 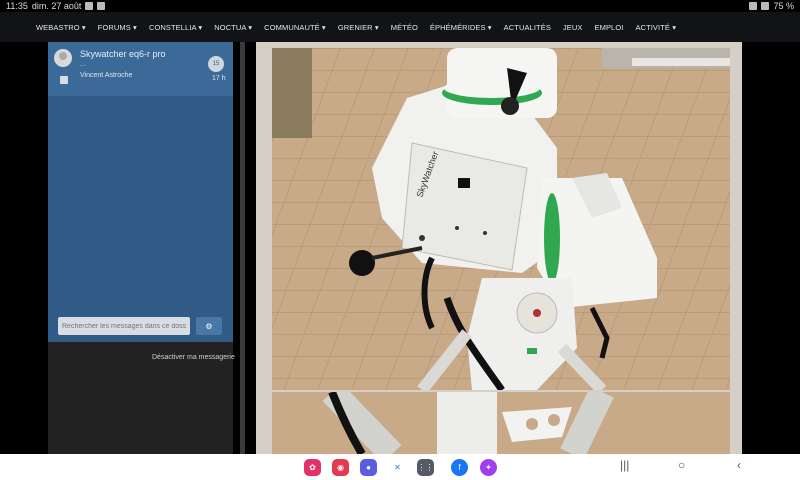 I want to click on flower-app-icon: ✿, so click(x=312, y=467).